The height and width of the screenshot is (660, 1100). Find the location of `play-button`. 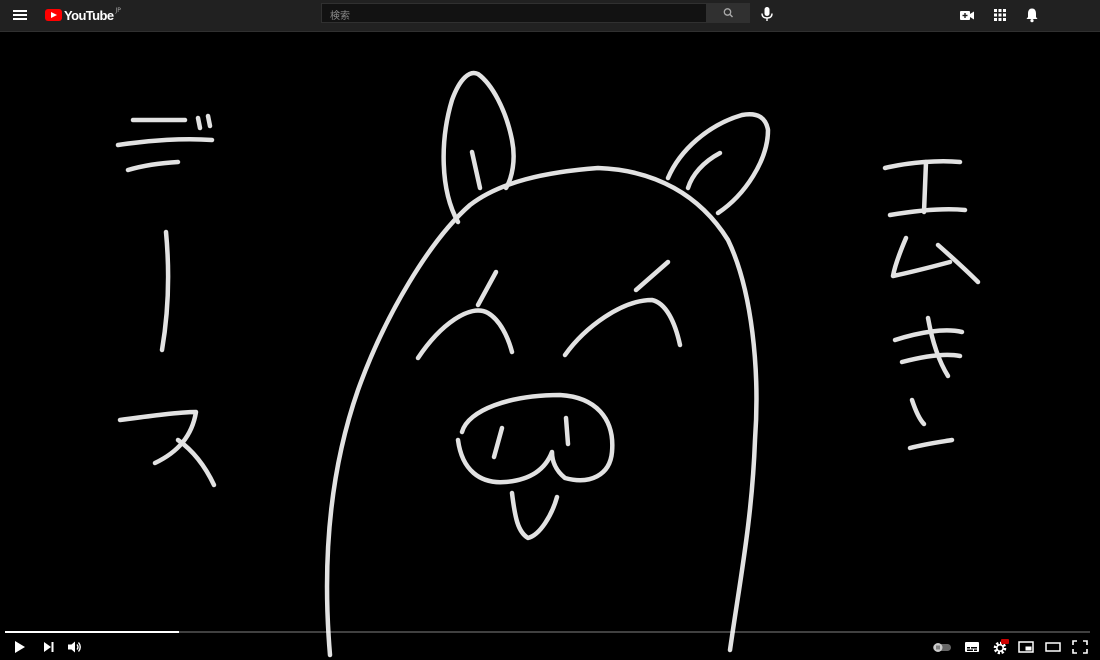

play-button is located at coordinates (20, 647).